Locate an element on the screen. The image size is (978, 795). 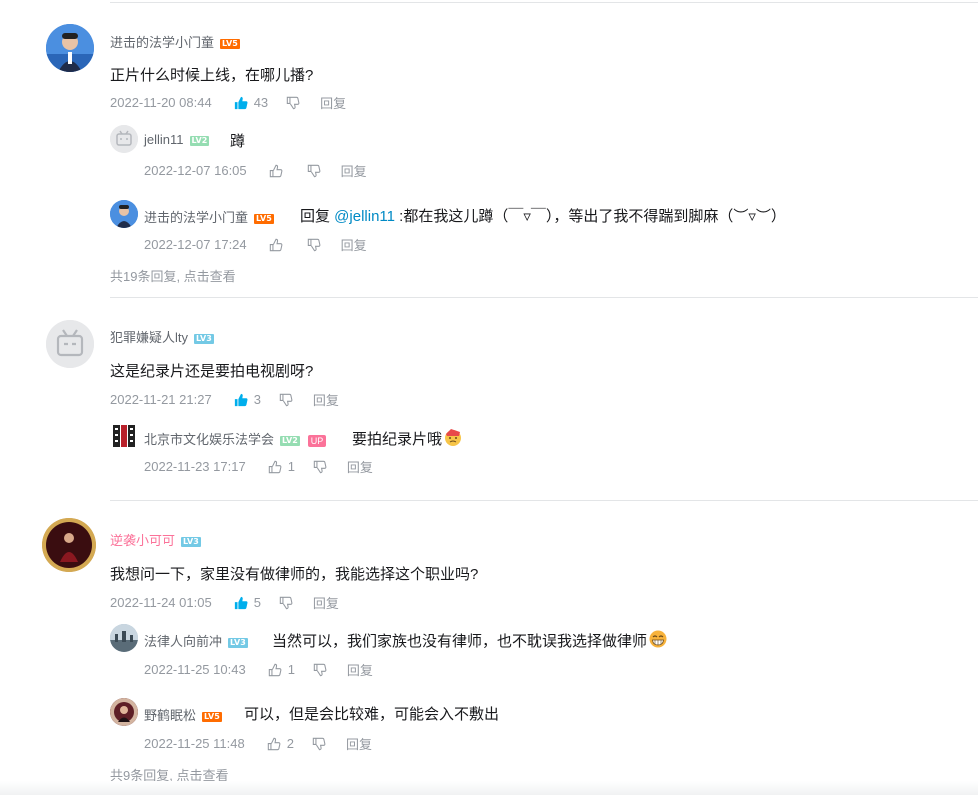
comment-meta: 2022-11-24 01:05 5 回复 is located at coordinates (224, 602).